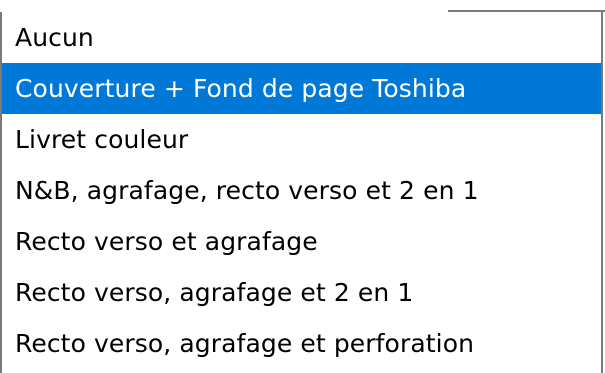  I want to click on dropdown-option-recto-verso-agrafage-2-en-1: Recto verso, agrafage et 2 en 1, so click(301, 292).